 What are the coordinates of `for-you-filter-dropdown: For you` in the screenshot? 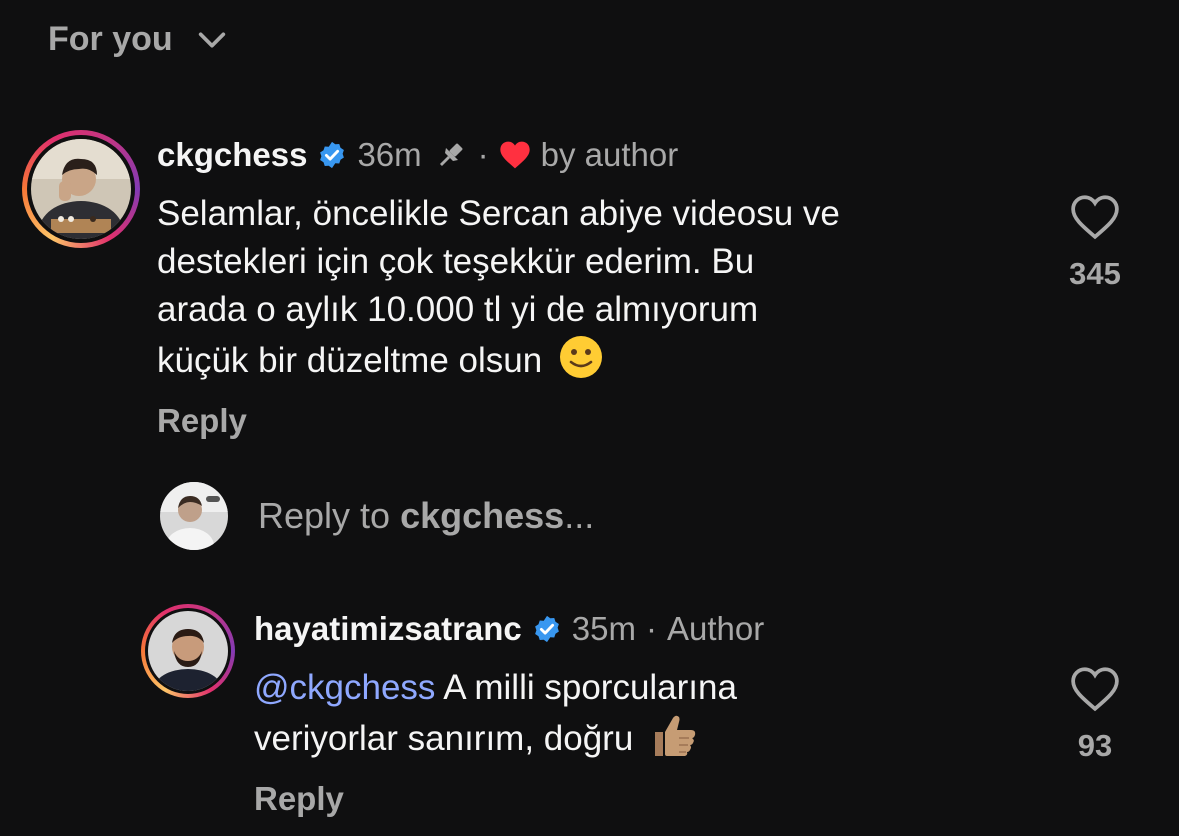 It's located at (138, 39).